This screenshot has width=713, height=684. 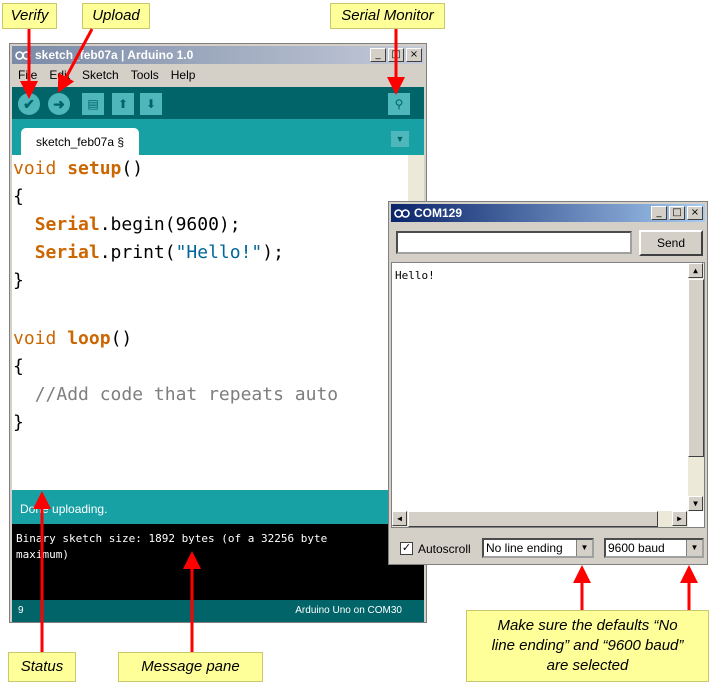 I want to click on arrow-down-icon: ⬇, so click(x=151, y=104).